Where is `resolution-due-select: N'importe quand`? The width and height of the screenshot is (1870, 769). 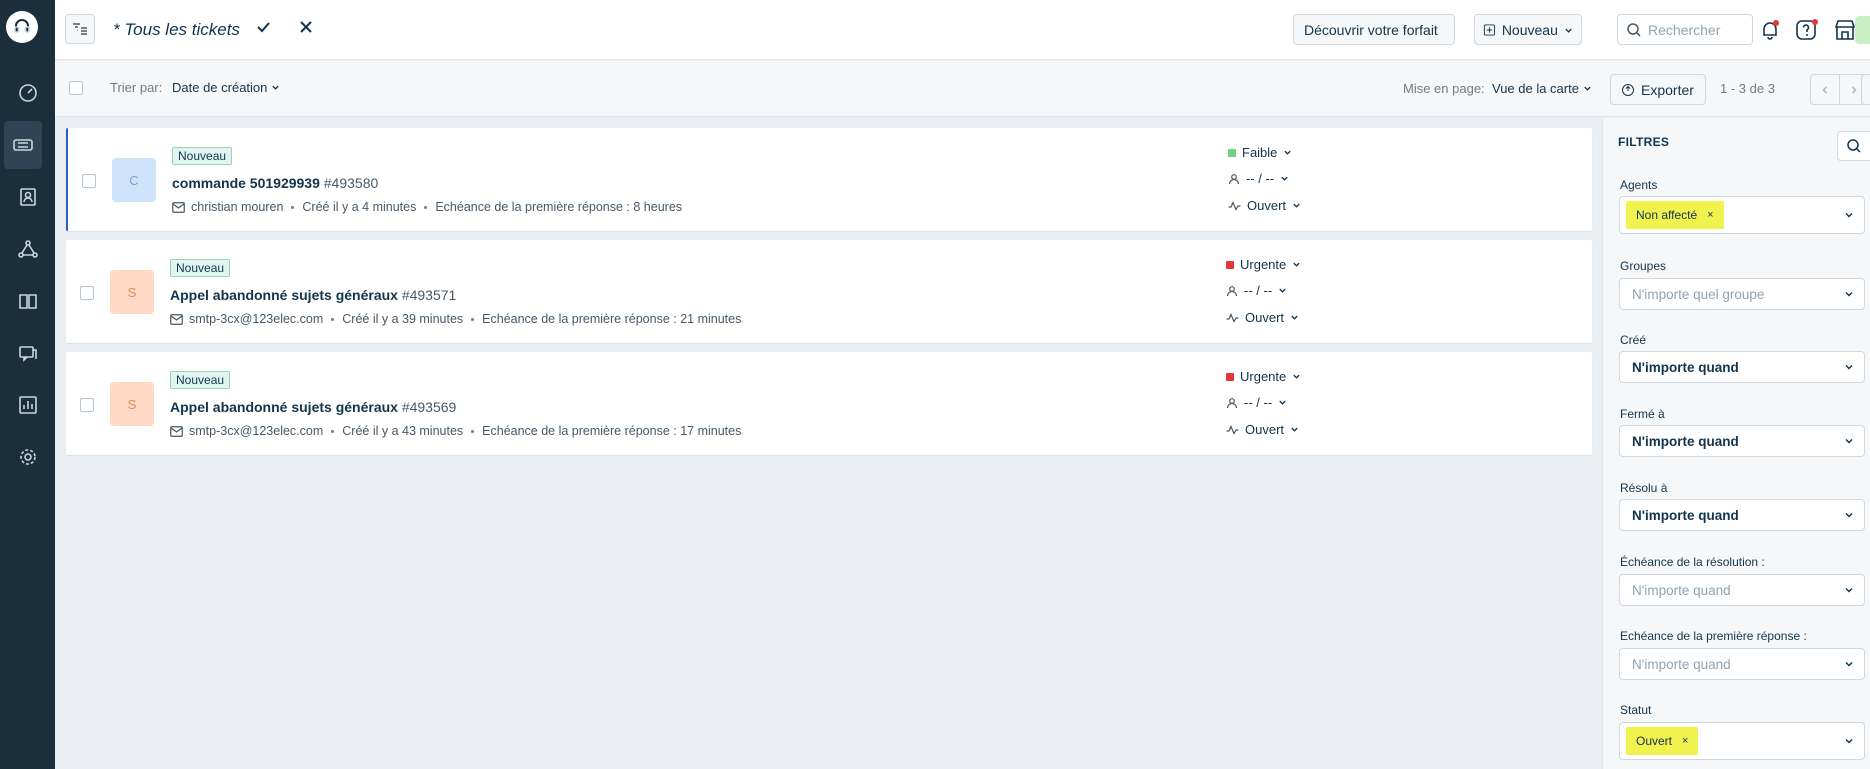 resolution-due-select: N'importe quand is located at coordinates (1742, 590).